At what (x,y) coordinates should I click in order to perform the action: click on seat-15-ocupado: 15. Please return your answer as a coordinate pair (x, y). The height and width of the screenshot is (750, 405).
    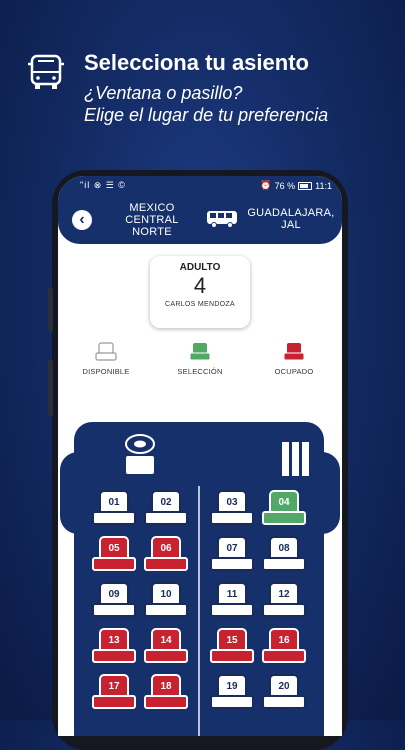
    Looking at the image, I should click on (232, 648).